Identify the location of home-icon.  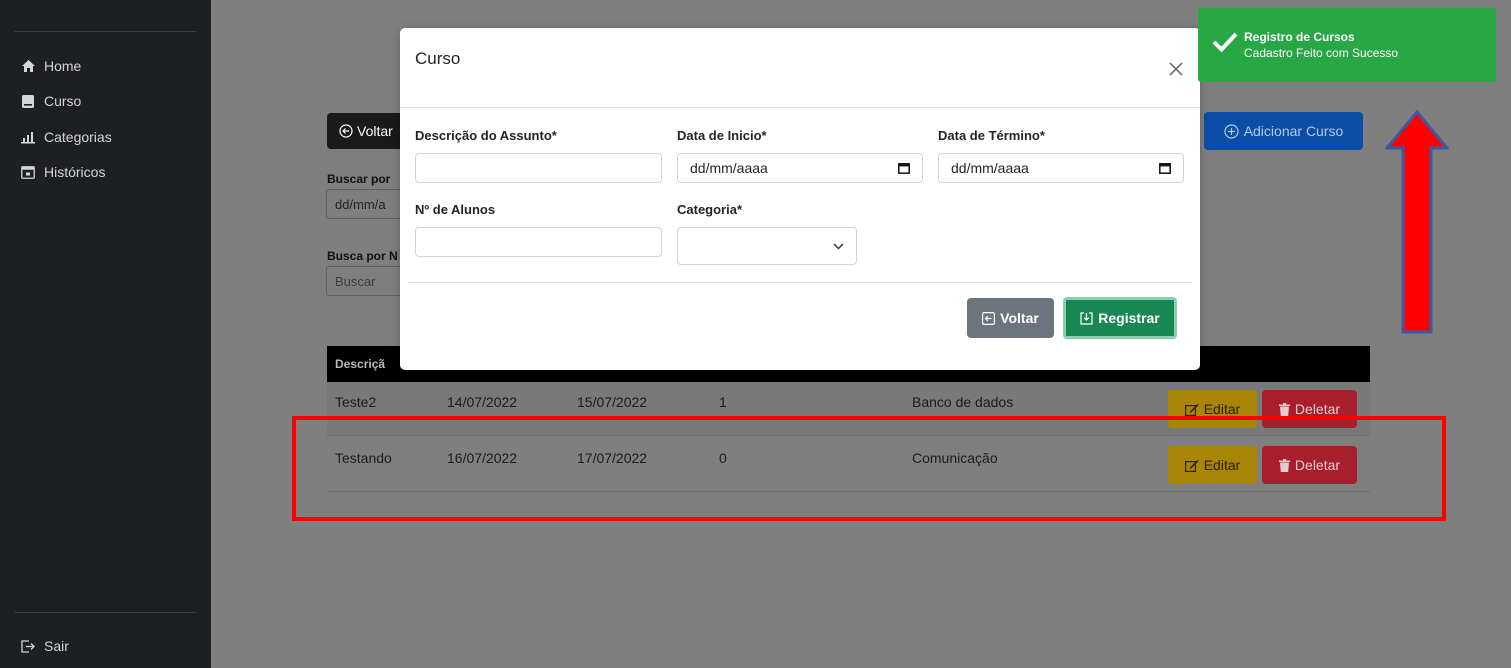
(28, 66).